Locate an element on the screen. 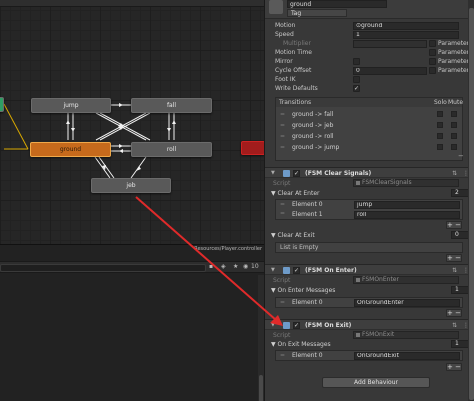  cycle-offset-parameter-checkbox is located at coordinates (432, 70).